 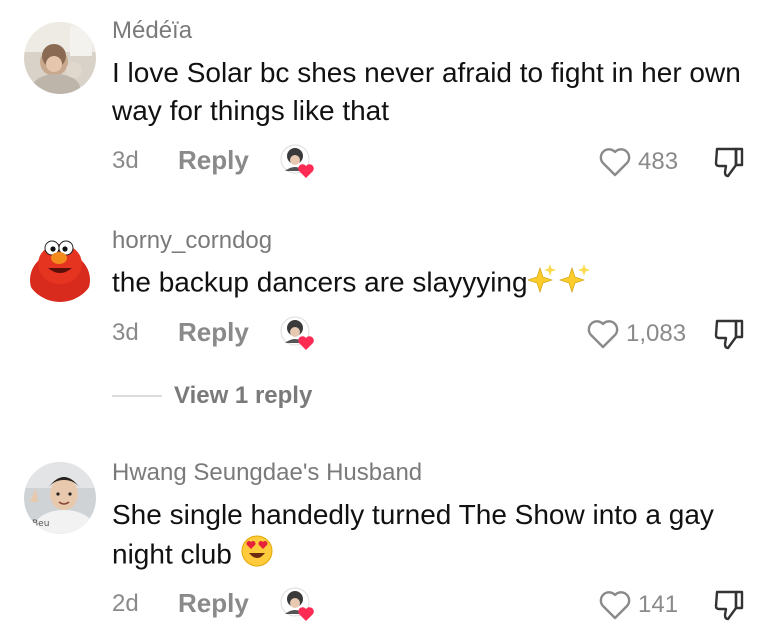 What do you see at coordinates (257, 556) in the screenshot?
I see `heart-eyes-icon` at bounding box center [257, 556].